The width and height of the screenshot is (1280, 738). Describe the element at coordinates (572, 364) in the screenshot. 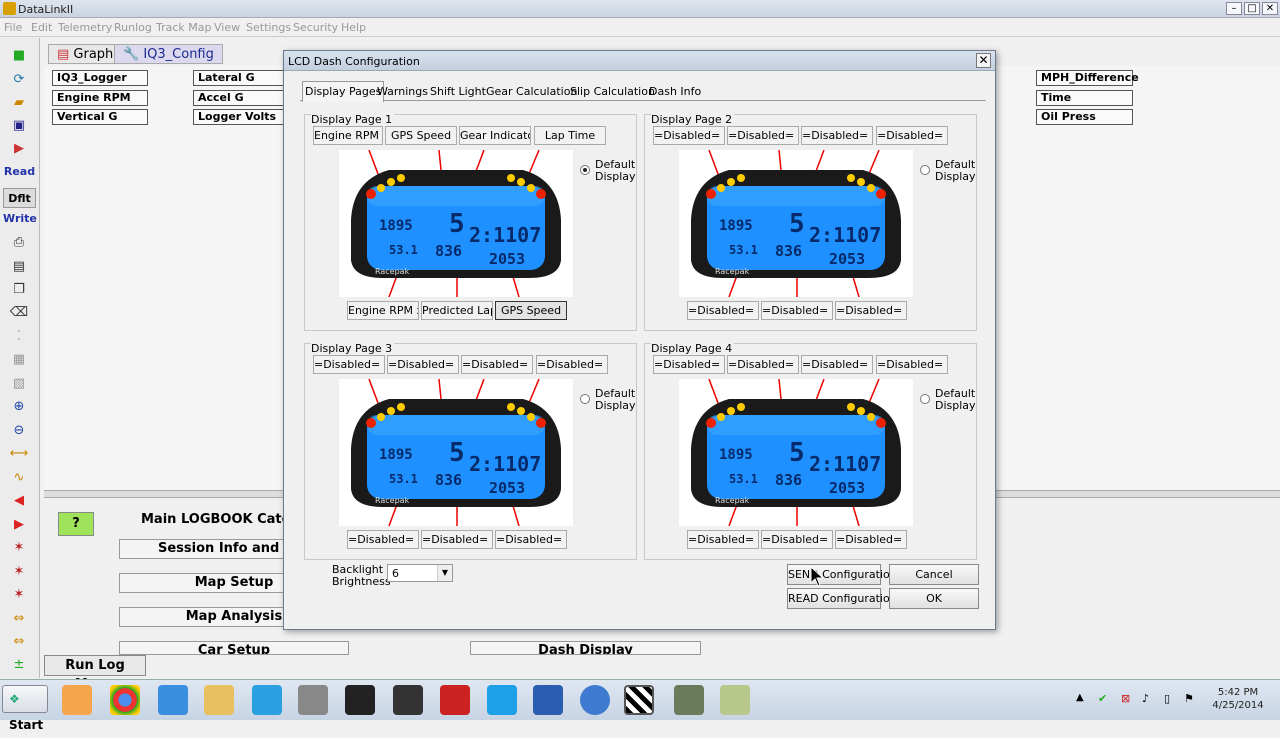

I see `page3-field-top-4: =Disabled= x0` at that location.